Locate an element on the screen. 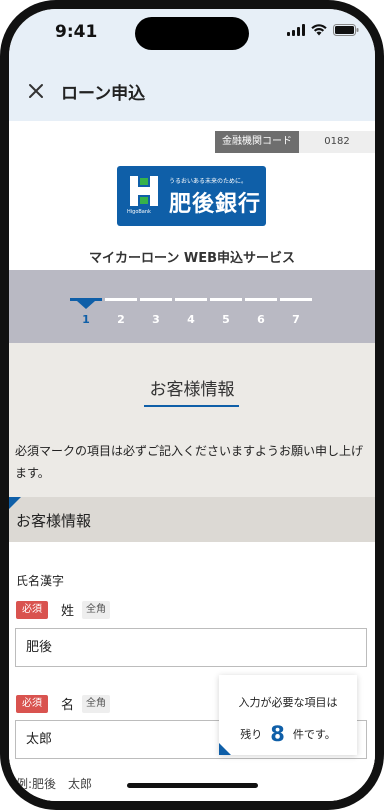 The height and width of the screenshot is (810, 384). step-numbers: 1 2 3 4 5 6 7 is located at coordinates (191, 319).